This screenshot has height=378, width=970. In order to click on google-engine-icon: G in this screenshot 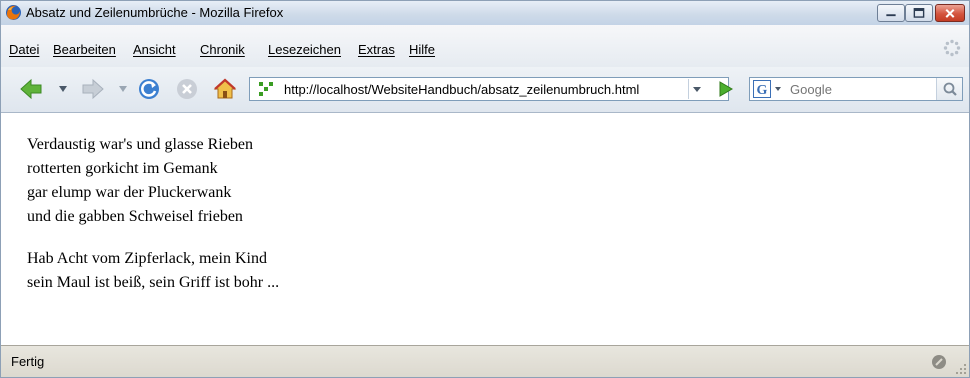, I will do `click(767, 89)`.